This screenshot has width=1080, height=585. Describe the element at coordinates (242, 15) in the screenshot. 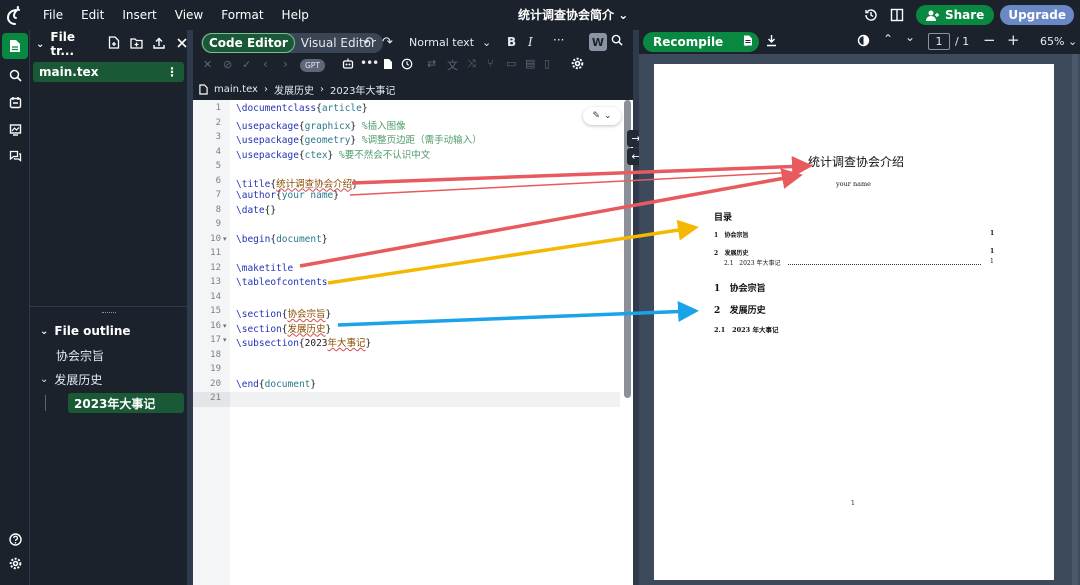

I see `menu-format: Format` at that location.